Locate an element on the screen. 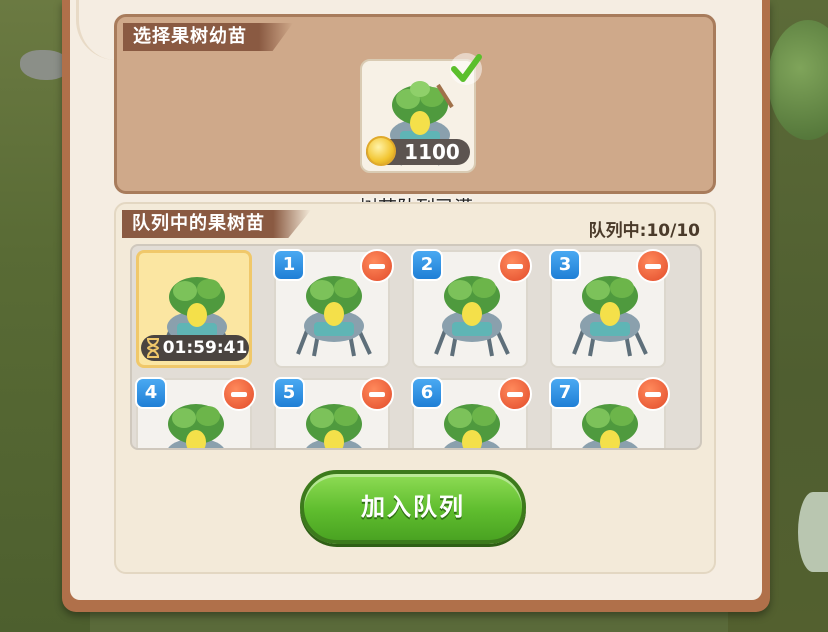  queue-slot: 1 is located at coordinates (333, 308).